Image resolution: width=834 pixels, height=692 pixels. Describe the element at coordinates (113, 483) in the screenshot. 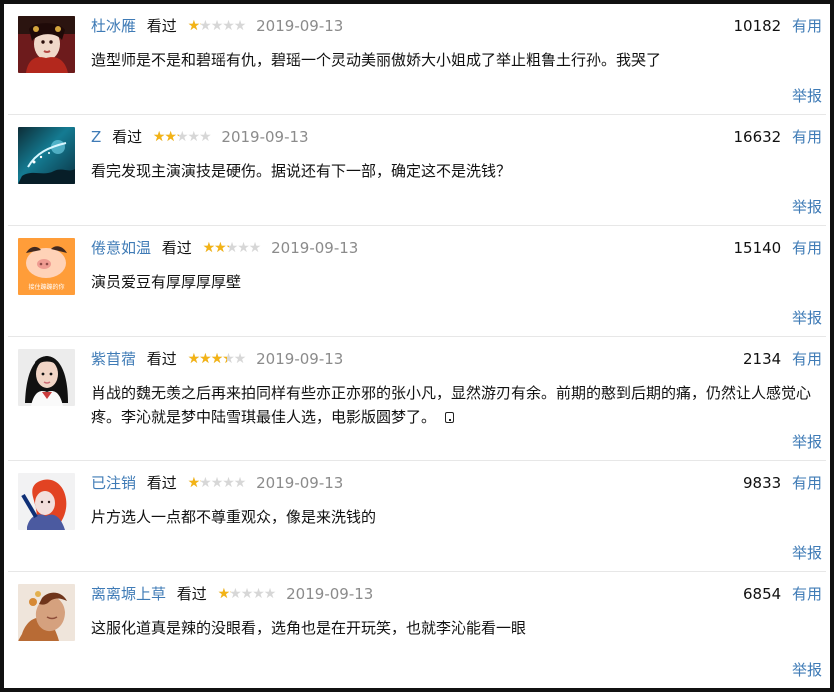

I see `username-link: 已注销` at that location.